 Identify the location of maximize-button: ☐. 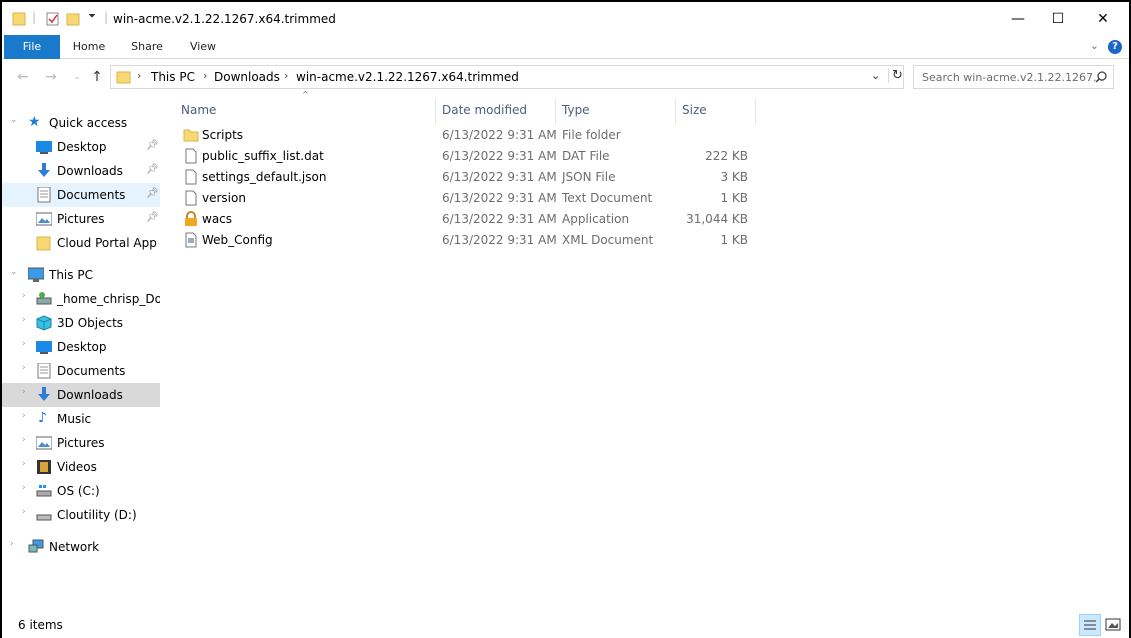
(1058, 18).